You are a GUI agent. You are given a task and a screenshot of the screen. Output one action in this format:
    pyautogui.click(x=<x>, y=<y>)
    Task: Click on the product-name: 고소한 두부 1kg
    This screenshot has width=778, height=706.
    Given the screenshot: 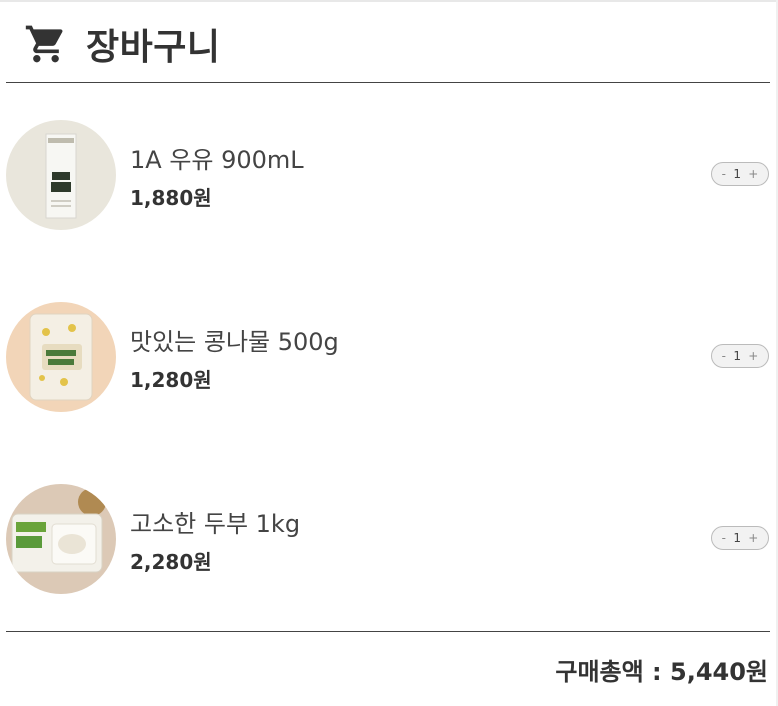 What is the action you would take?
    pyautogui.click(x=215, y=524)
    